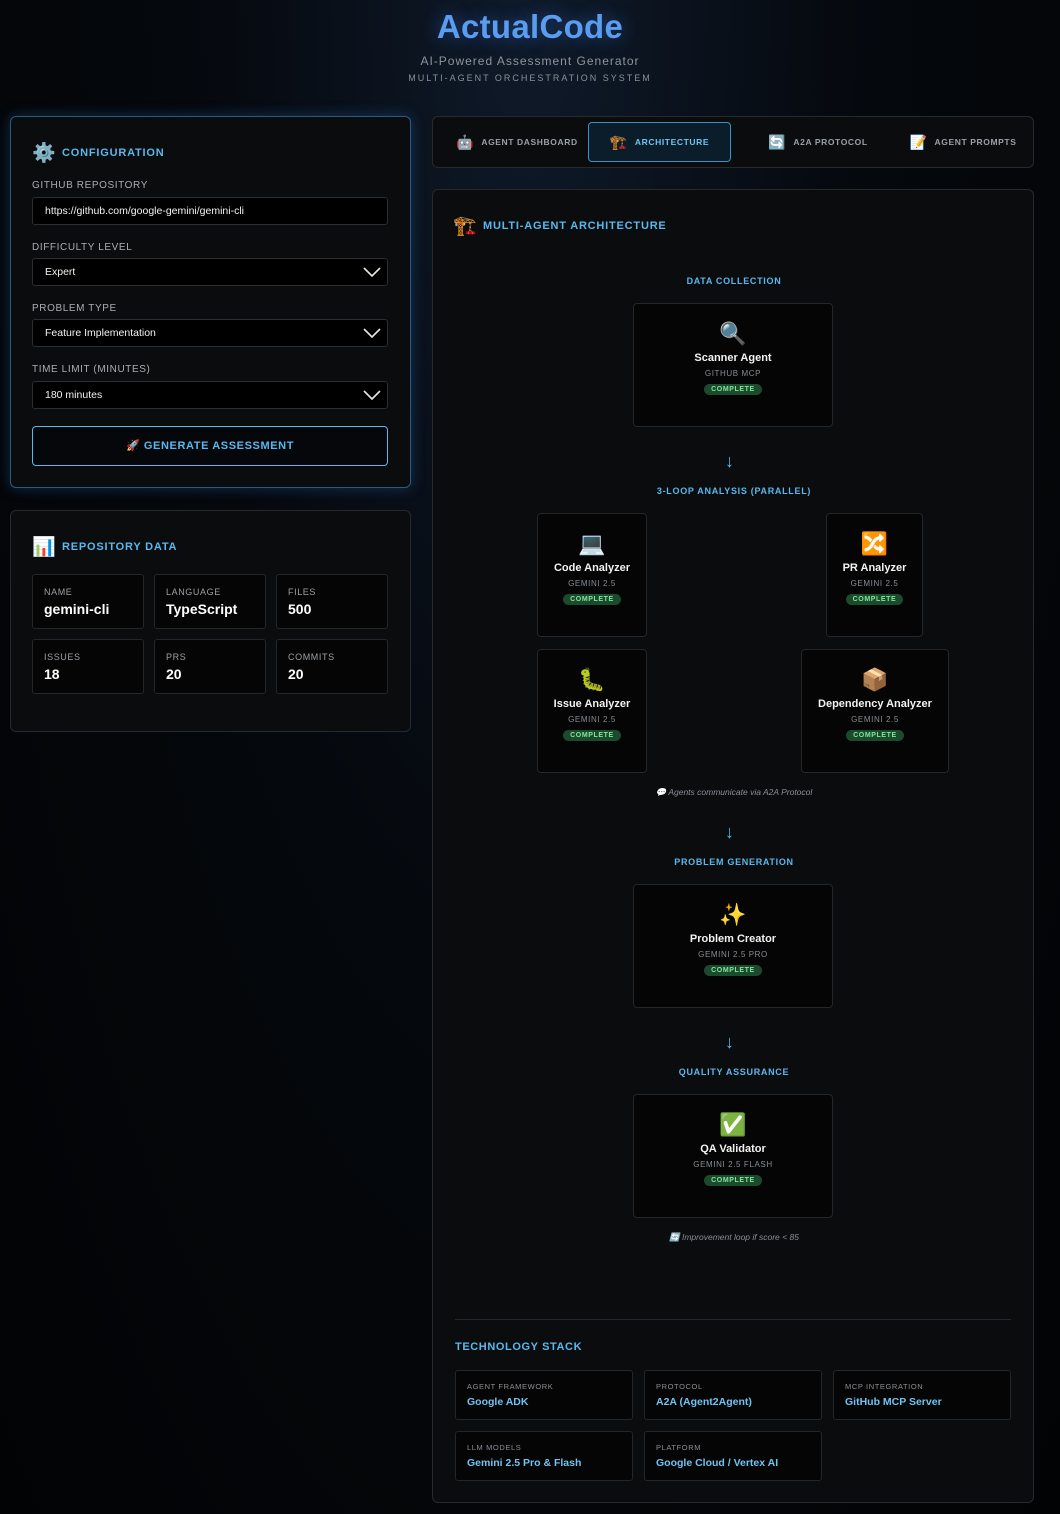  What do you see at coordinates (210, 446) in the screenshot?
I see `generate-assessment-button: 🚀 GENERATE ASSESSMENT` at bounding box center [210, 446].